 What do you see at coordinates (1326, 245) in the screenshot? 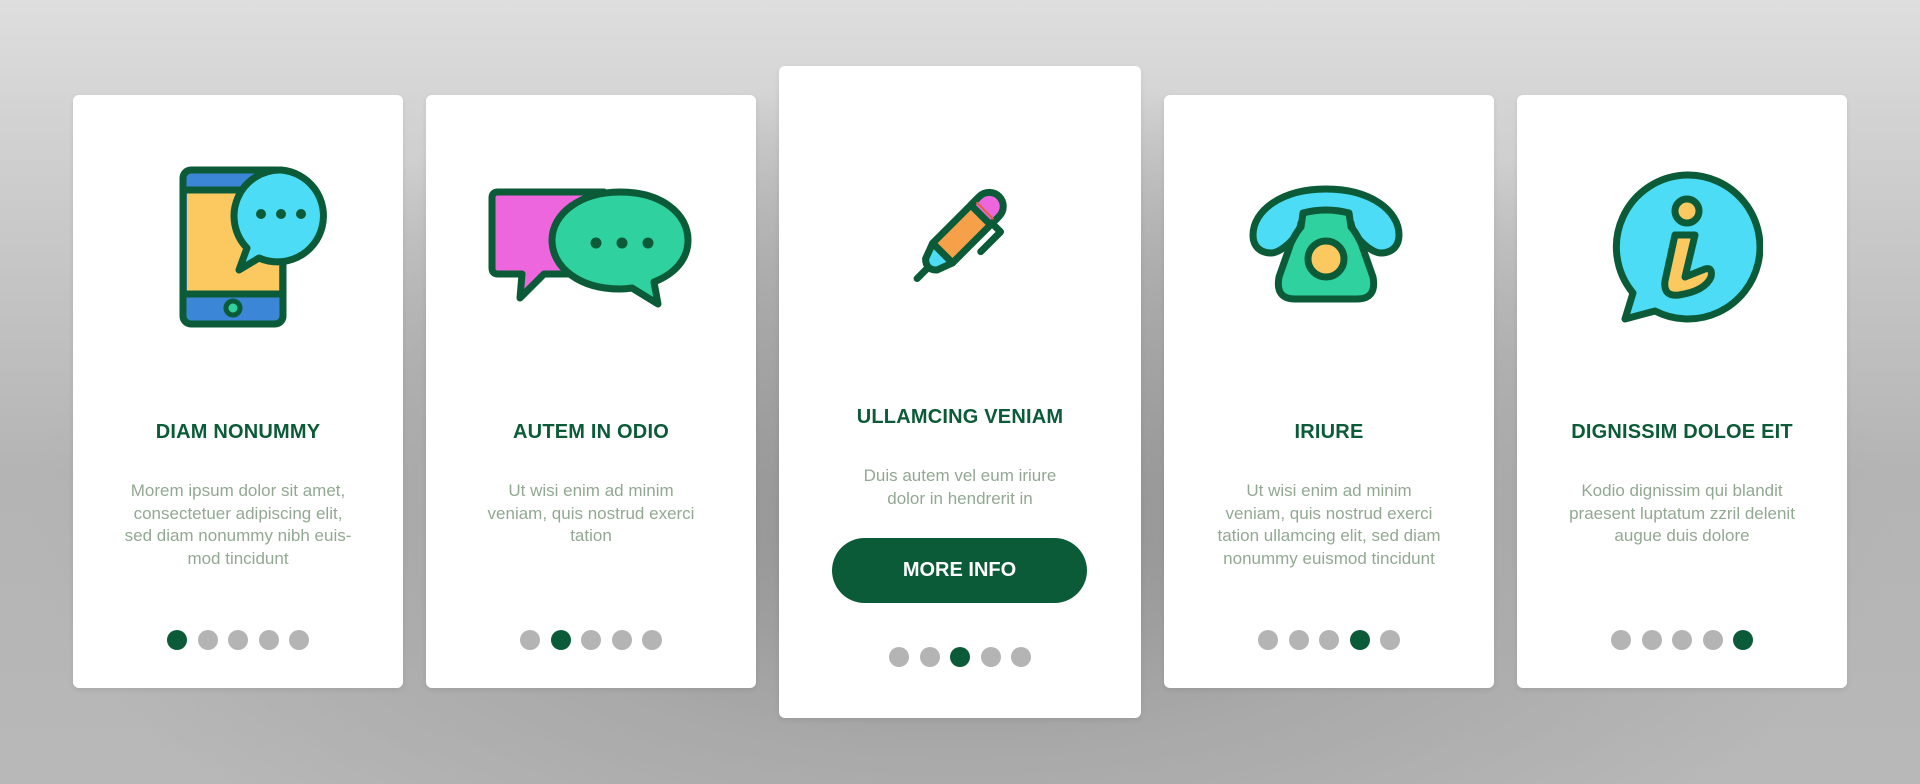
I see `telephone-icon` at bounding box center [1326, 245].